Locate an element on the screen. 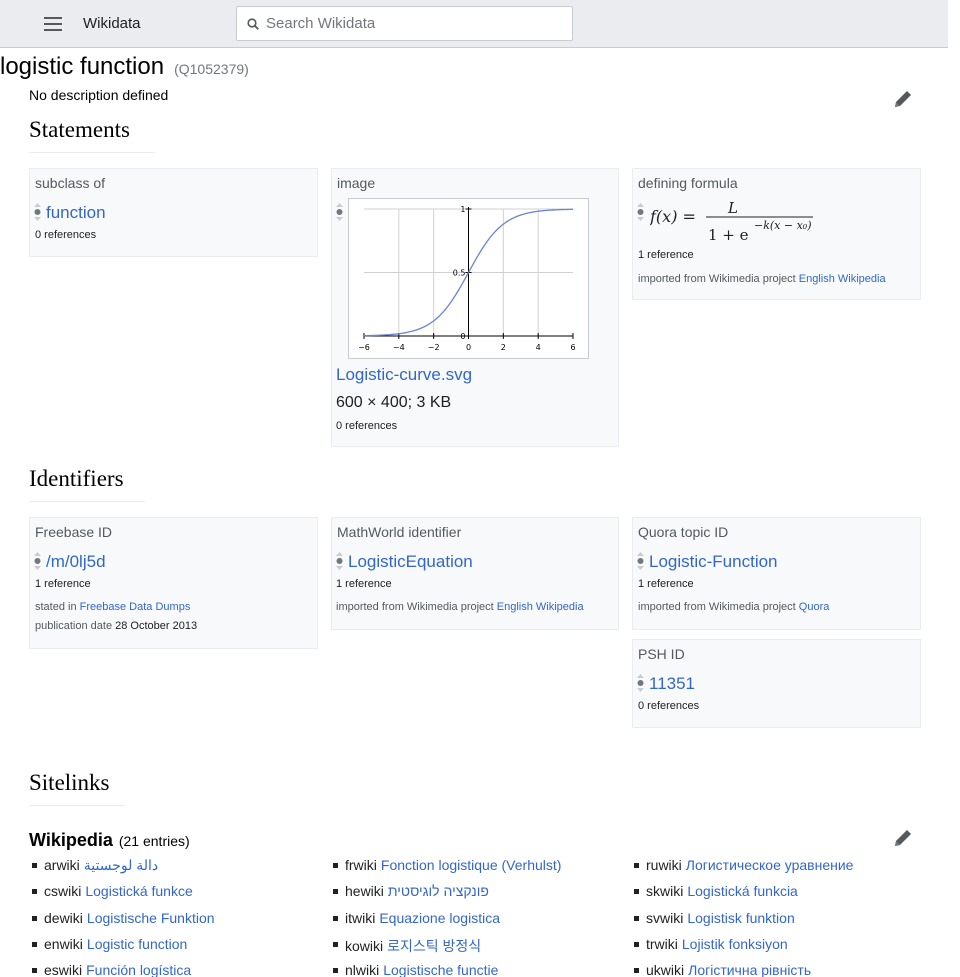 This screenshot has height=977, width=960. sitelink-item: kowiki 로지스틱 방정식 is located at coordinates (446, 949).